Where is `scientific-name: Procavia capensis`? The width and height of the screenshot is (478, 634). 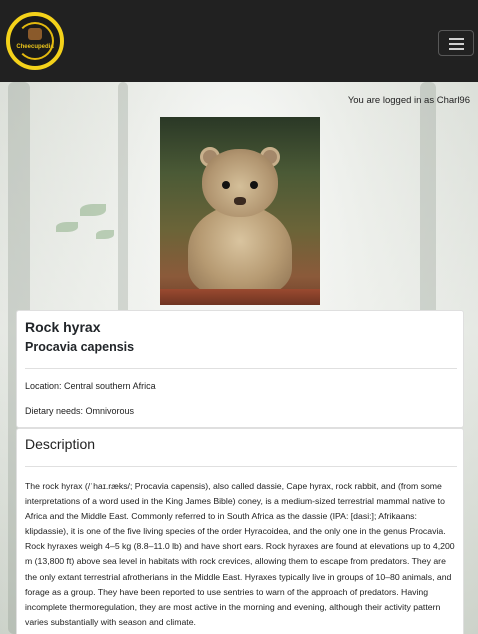 scientific-name: Procavia capensis is located at coordinates (80, 347).